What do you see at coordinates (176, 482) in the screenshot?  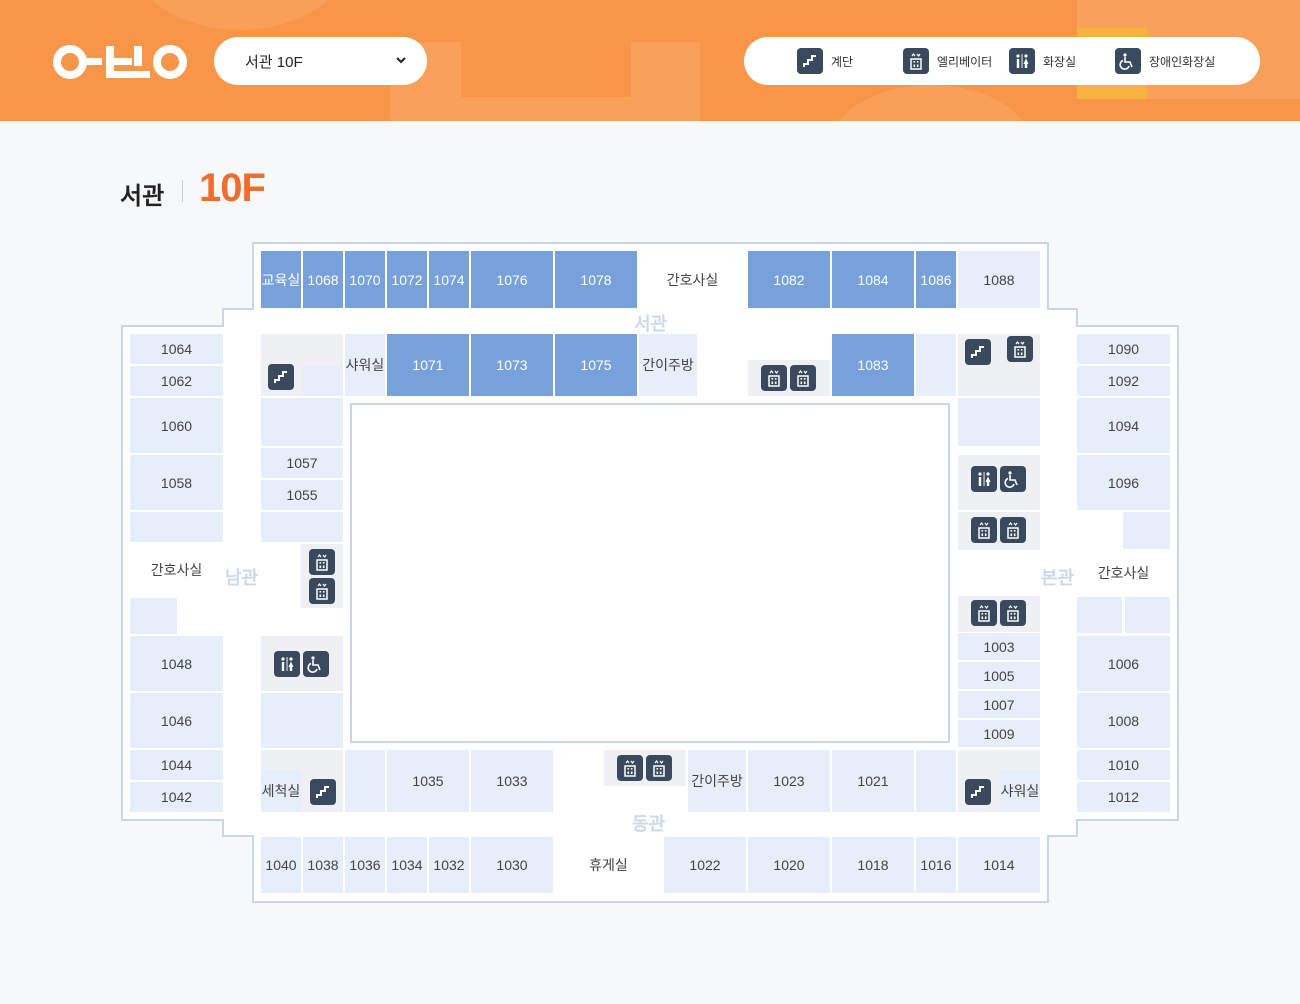 I see `room-1058: 1058` at bounding box center [176, 482].